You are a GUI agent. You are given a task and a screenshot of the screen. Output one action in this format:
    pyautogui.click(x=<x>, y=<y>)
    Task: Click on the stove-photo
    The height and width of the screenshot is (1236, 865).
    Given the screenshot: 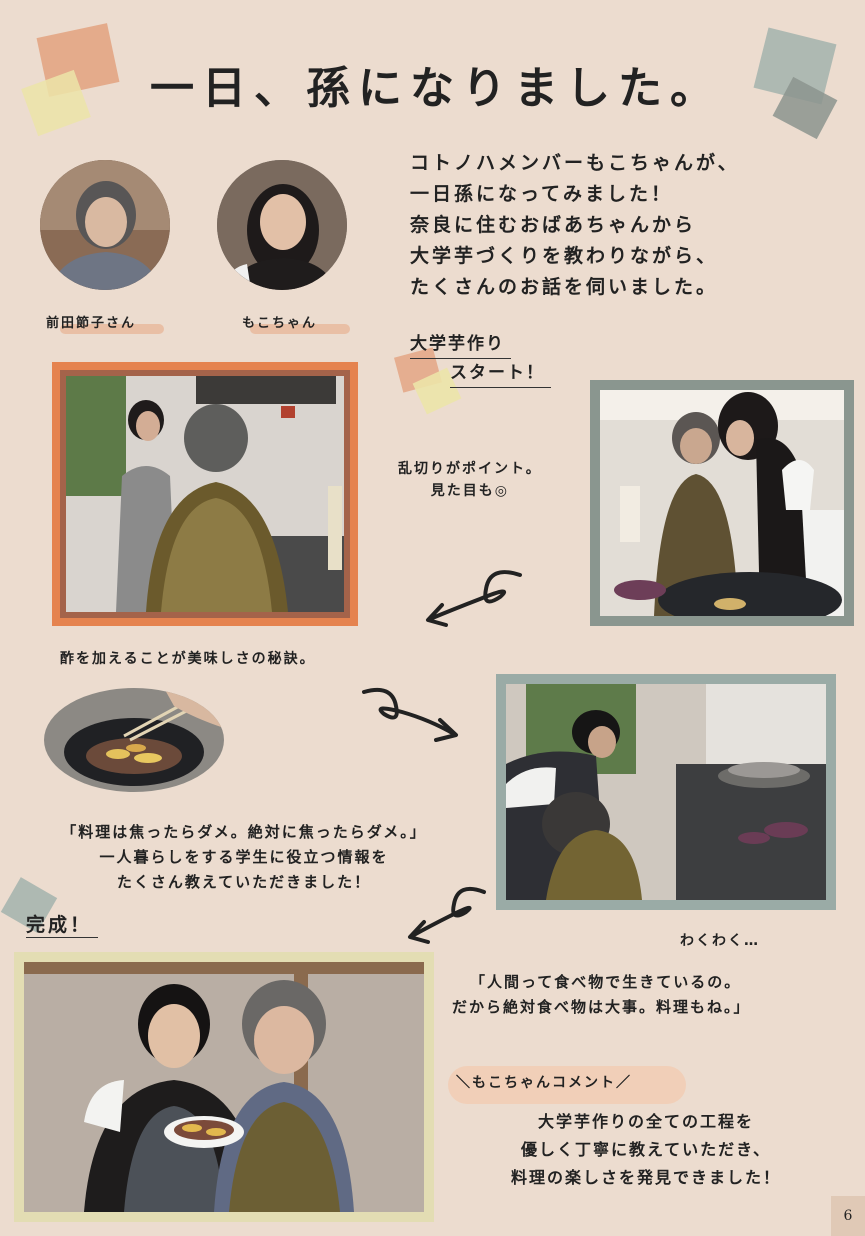 What is the action you would take?
    pyautogui.click(x=666, y=792)
    